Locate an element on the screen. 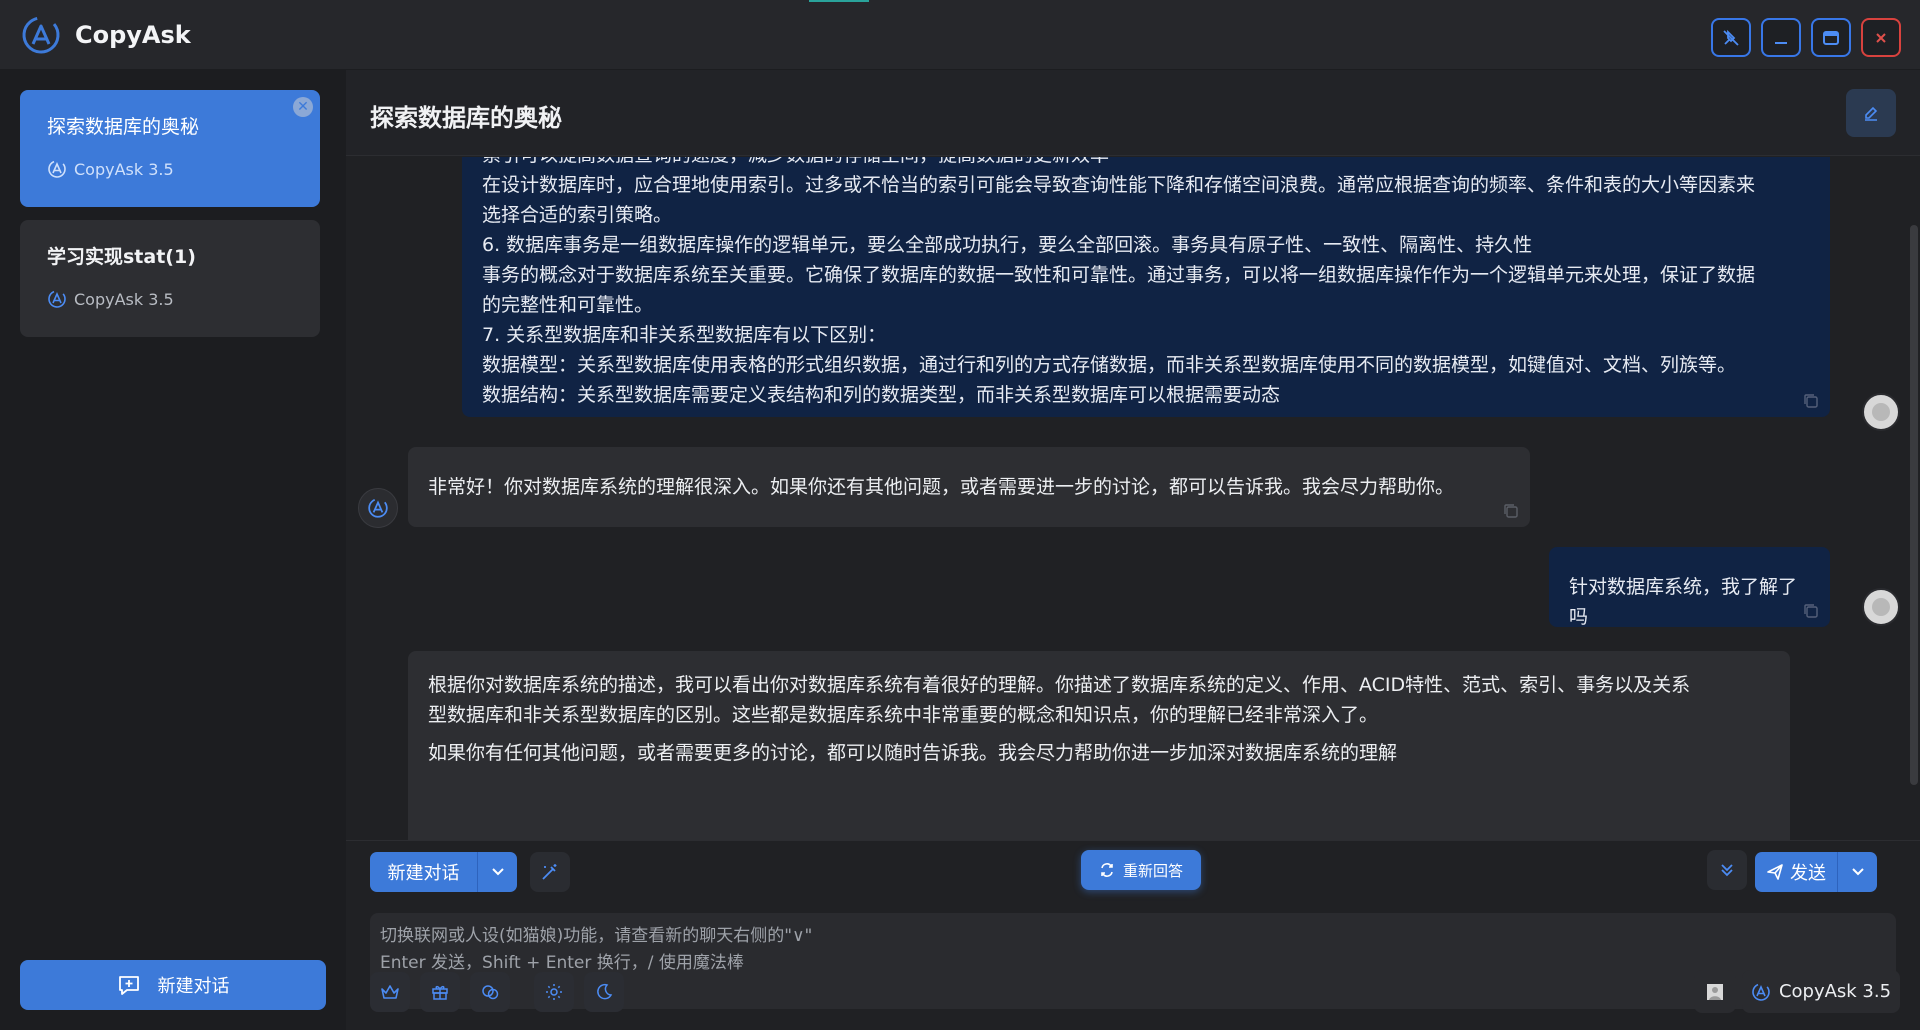 The height and width of the screenshot is (1030, 1920). send-button: 发送 is located at coordinates (1796, 872).